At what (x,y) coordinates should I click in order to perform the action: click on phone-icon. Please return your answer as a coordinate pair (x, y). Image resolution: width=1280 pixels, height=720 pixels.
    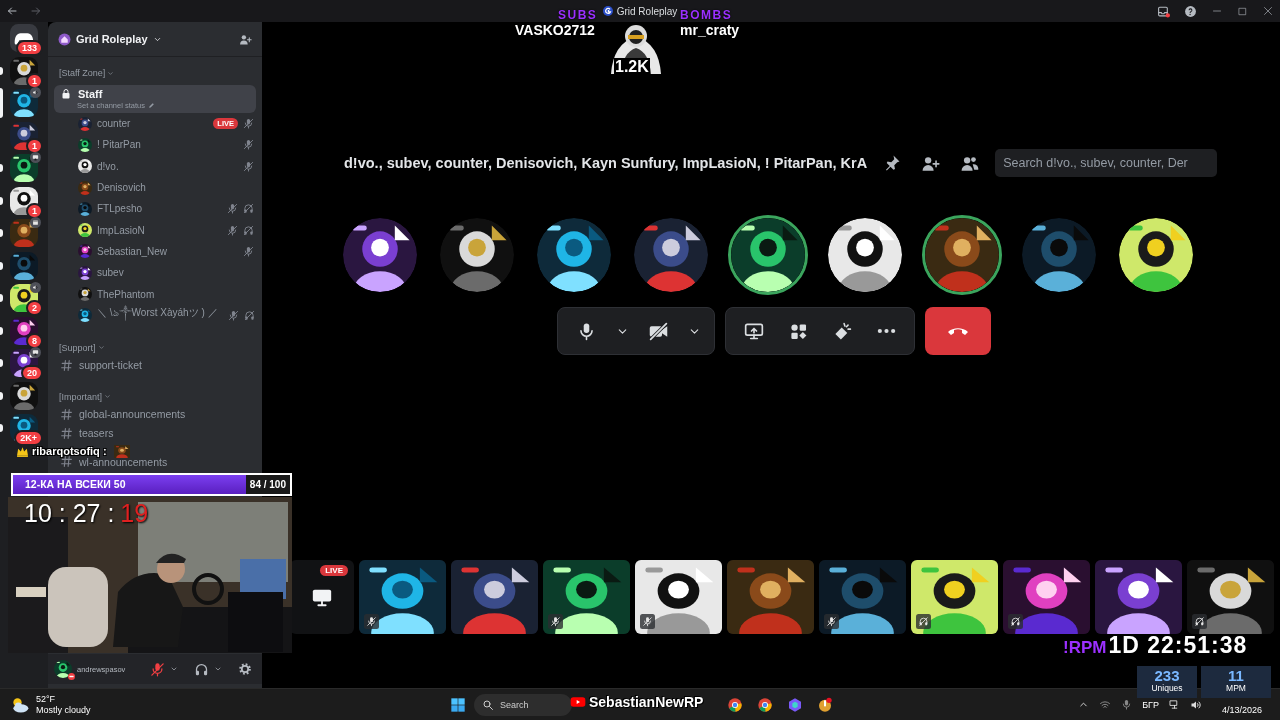
    Looking at the image, I should click on (958, 331).